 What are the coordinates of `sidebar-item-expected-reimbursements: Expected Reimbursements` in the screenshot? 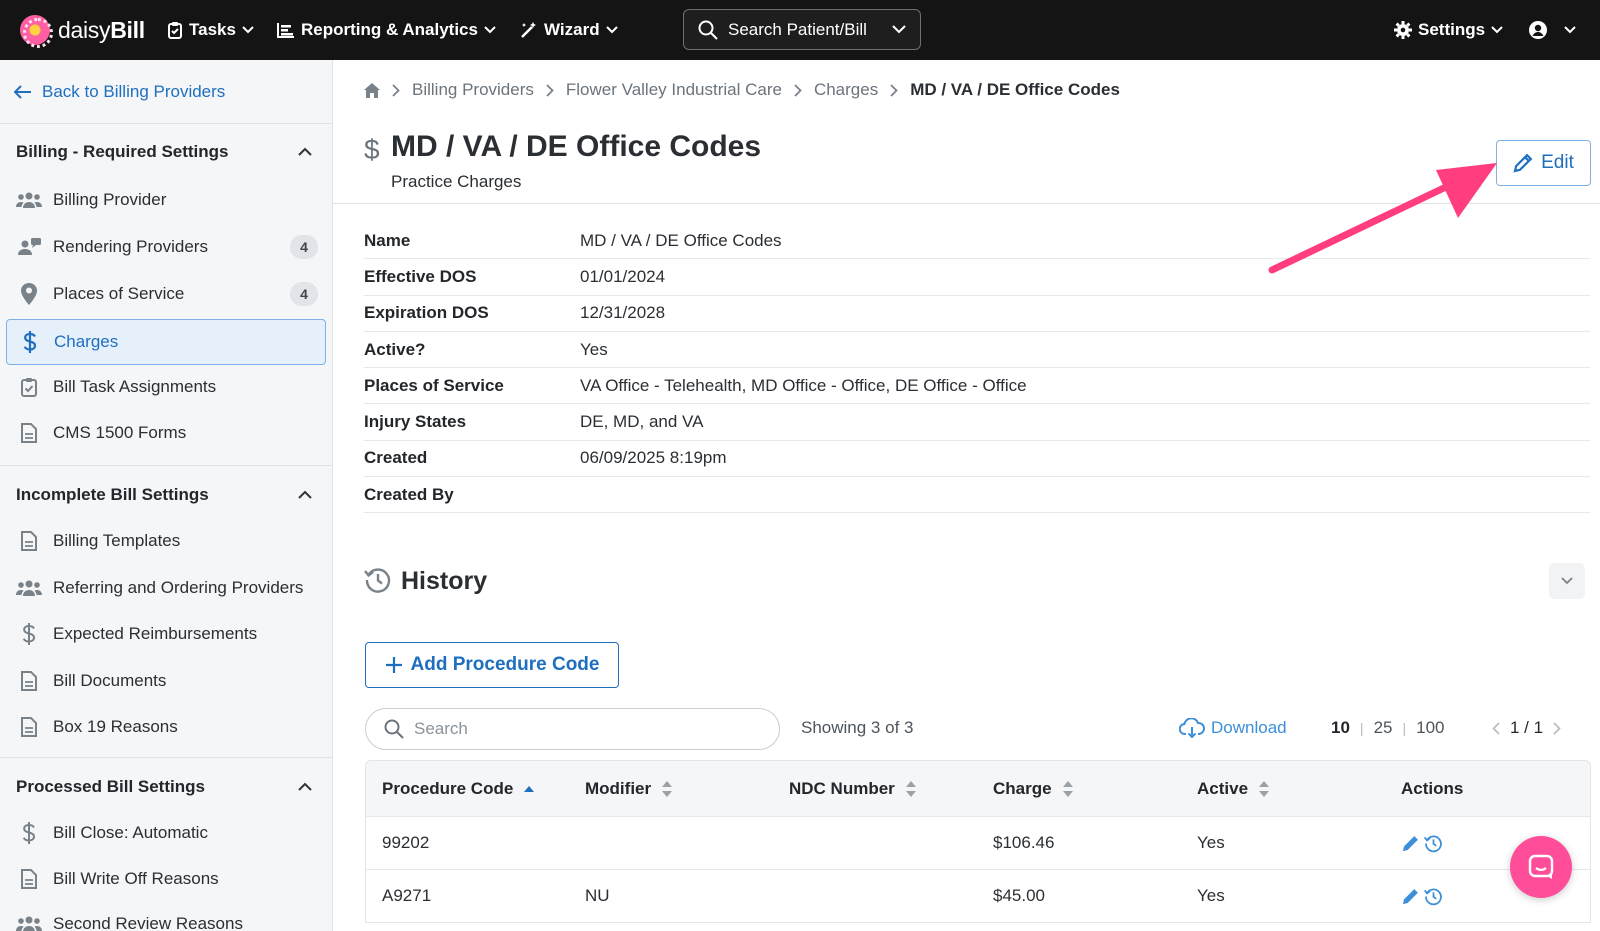 It's located at (166, 634).